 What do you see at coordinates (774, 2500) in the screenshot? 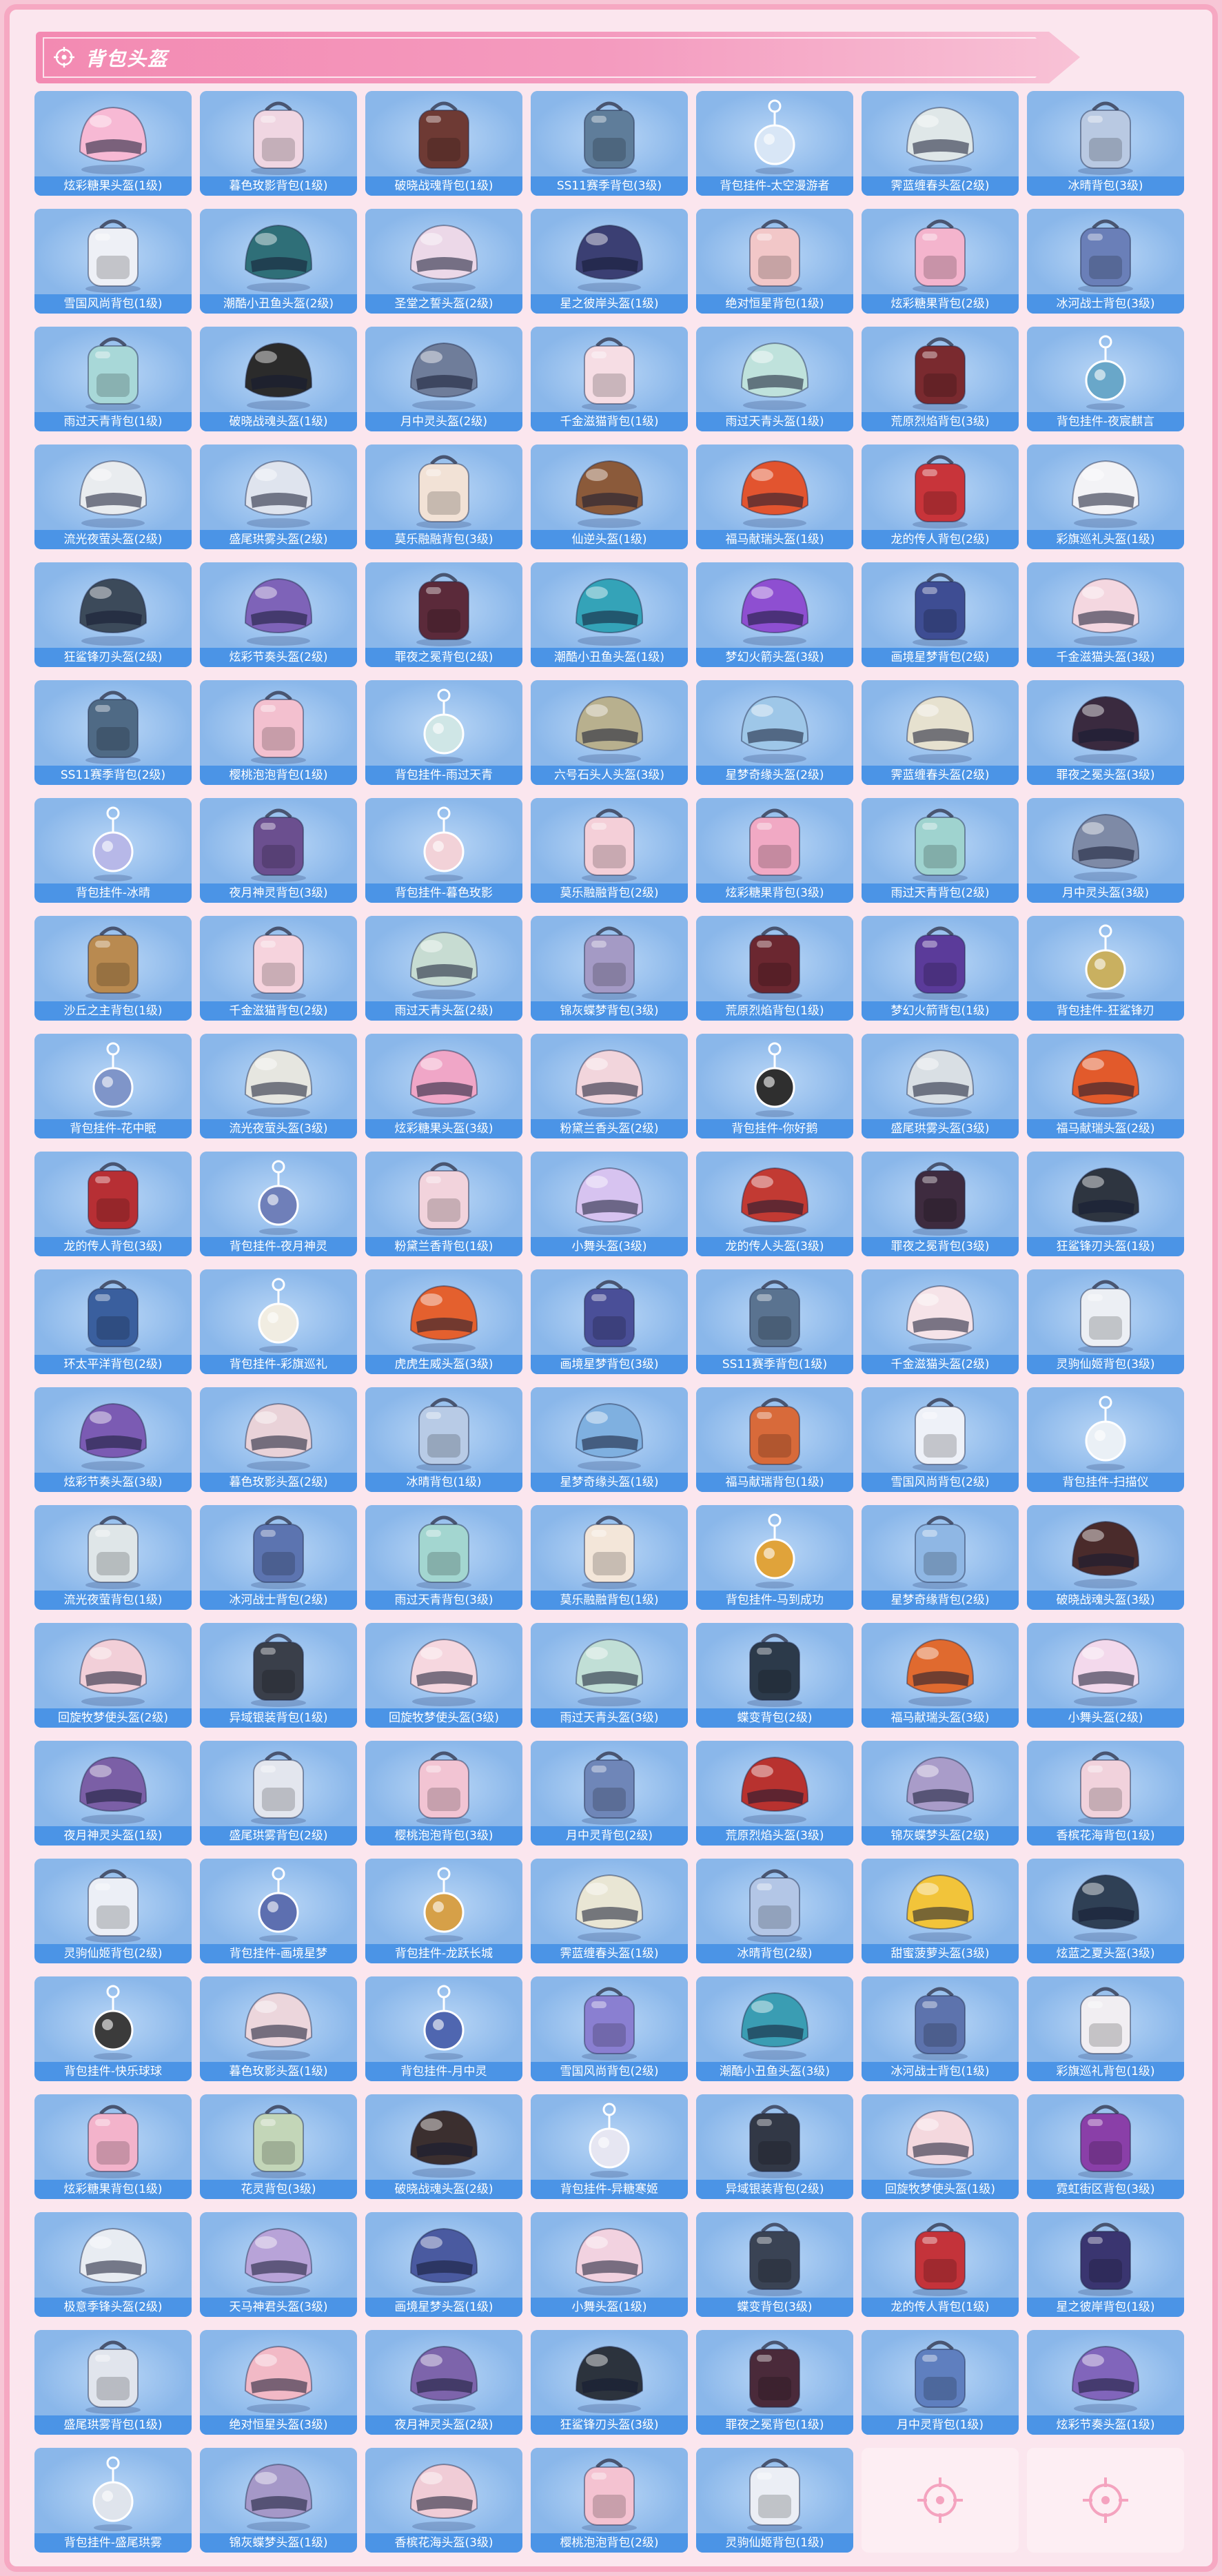
I see `item-cell: 灵驹仙姬背包(1级)` at bounding box center [774, 2500].